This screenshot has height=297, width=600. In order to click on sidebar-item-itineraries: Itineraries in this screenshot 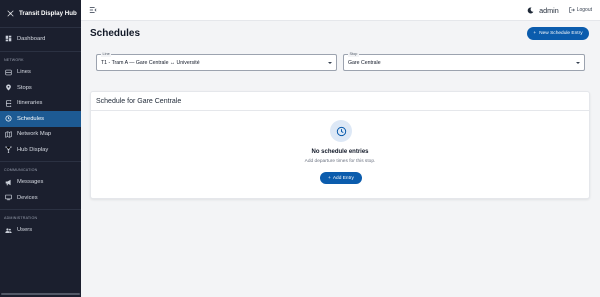, I will do `click(40, 104)`.